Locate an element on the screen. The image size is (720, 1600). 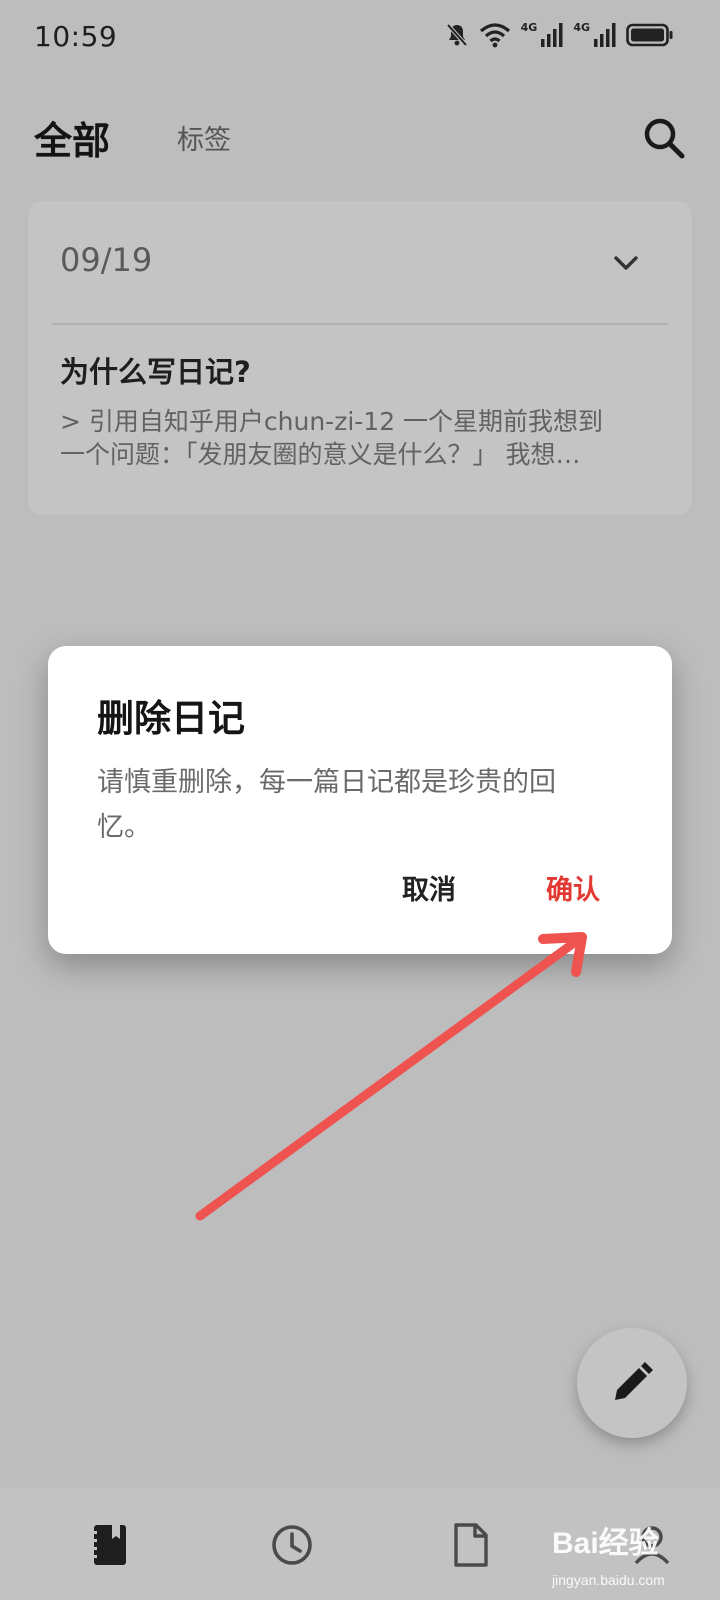
status-icons: 4G 4G is located at coordinates (559, 34).